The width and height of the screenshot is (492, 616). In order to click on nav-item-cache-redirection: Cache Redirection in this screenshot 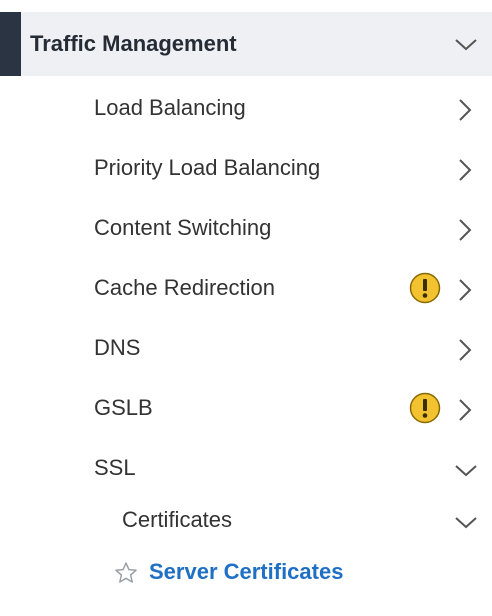, I will do `click(246, 288)`.